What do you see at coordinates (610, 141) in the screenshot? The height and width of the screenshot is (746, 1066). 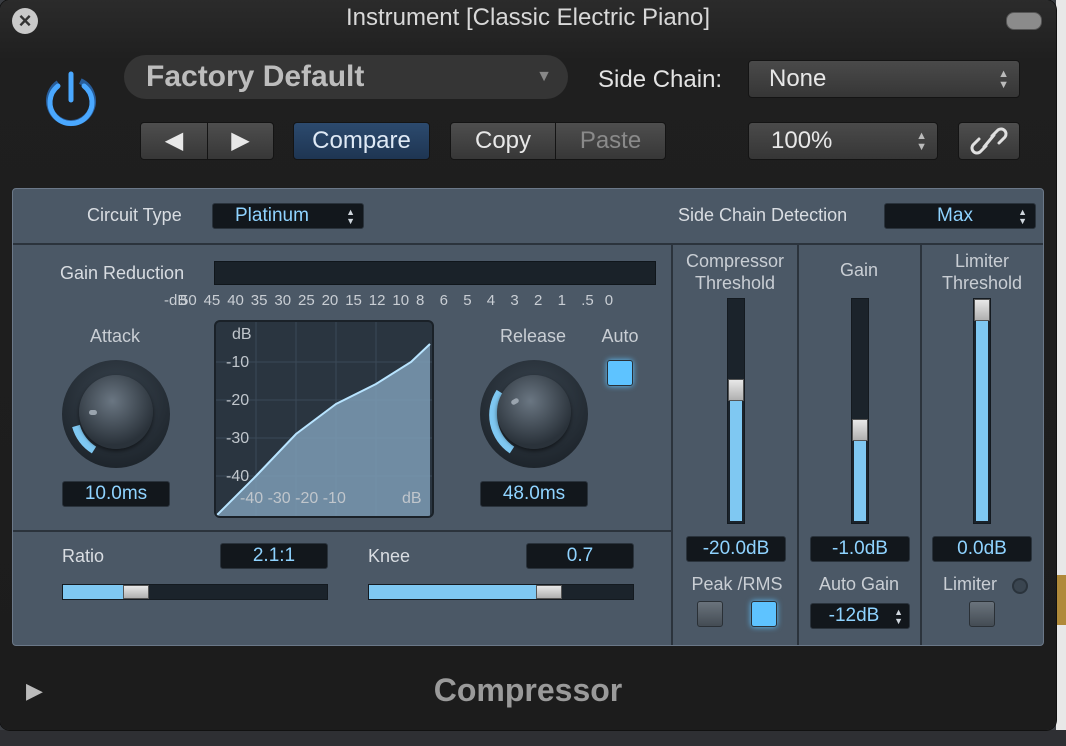 I see `paste-button: Paste` at bounding box center [610, 141].